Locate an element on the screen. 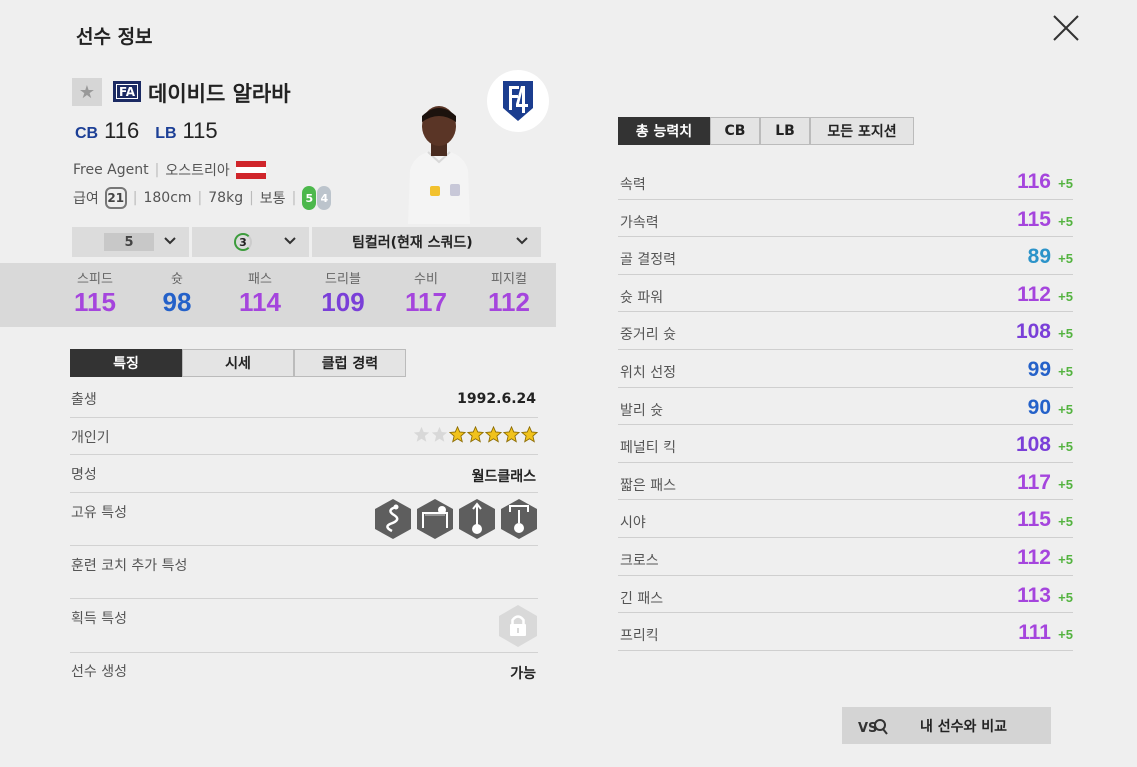 The width and height of the screenshot is (1137, 767). level-select: 5 is located at coordinates (130, 242).